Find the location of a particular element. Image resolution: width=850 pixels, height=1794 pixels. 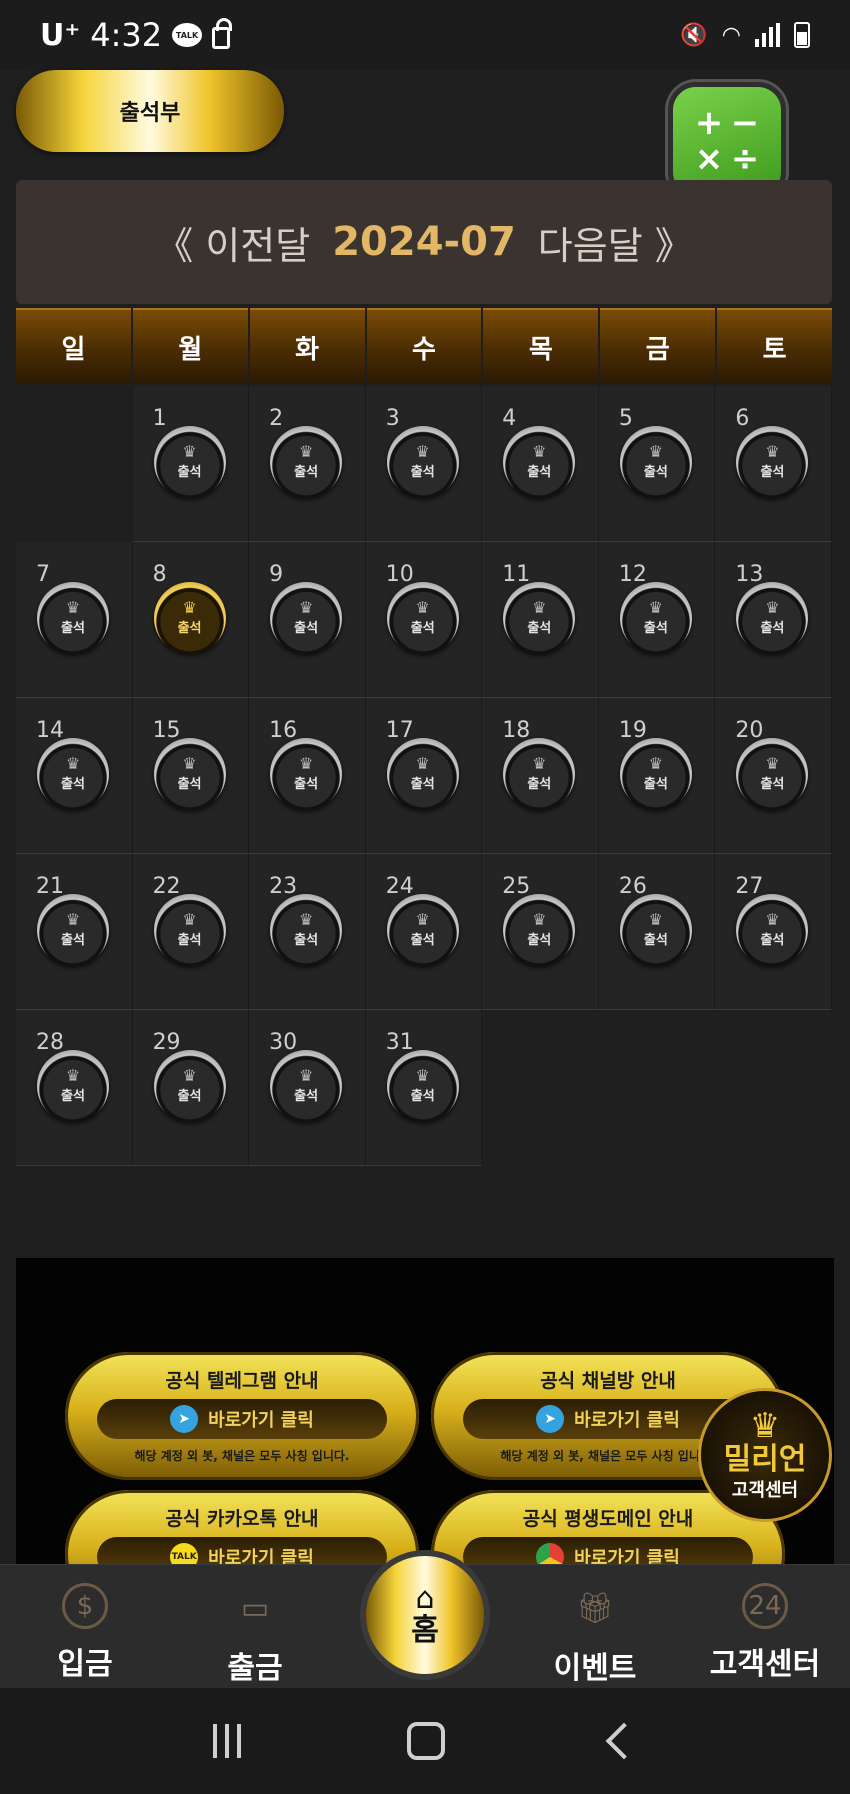

calendar-day-25: 25 ♛ 출석 is located at coordinates (540, 932).